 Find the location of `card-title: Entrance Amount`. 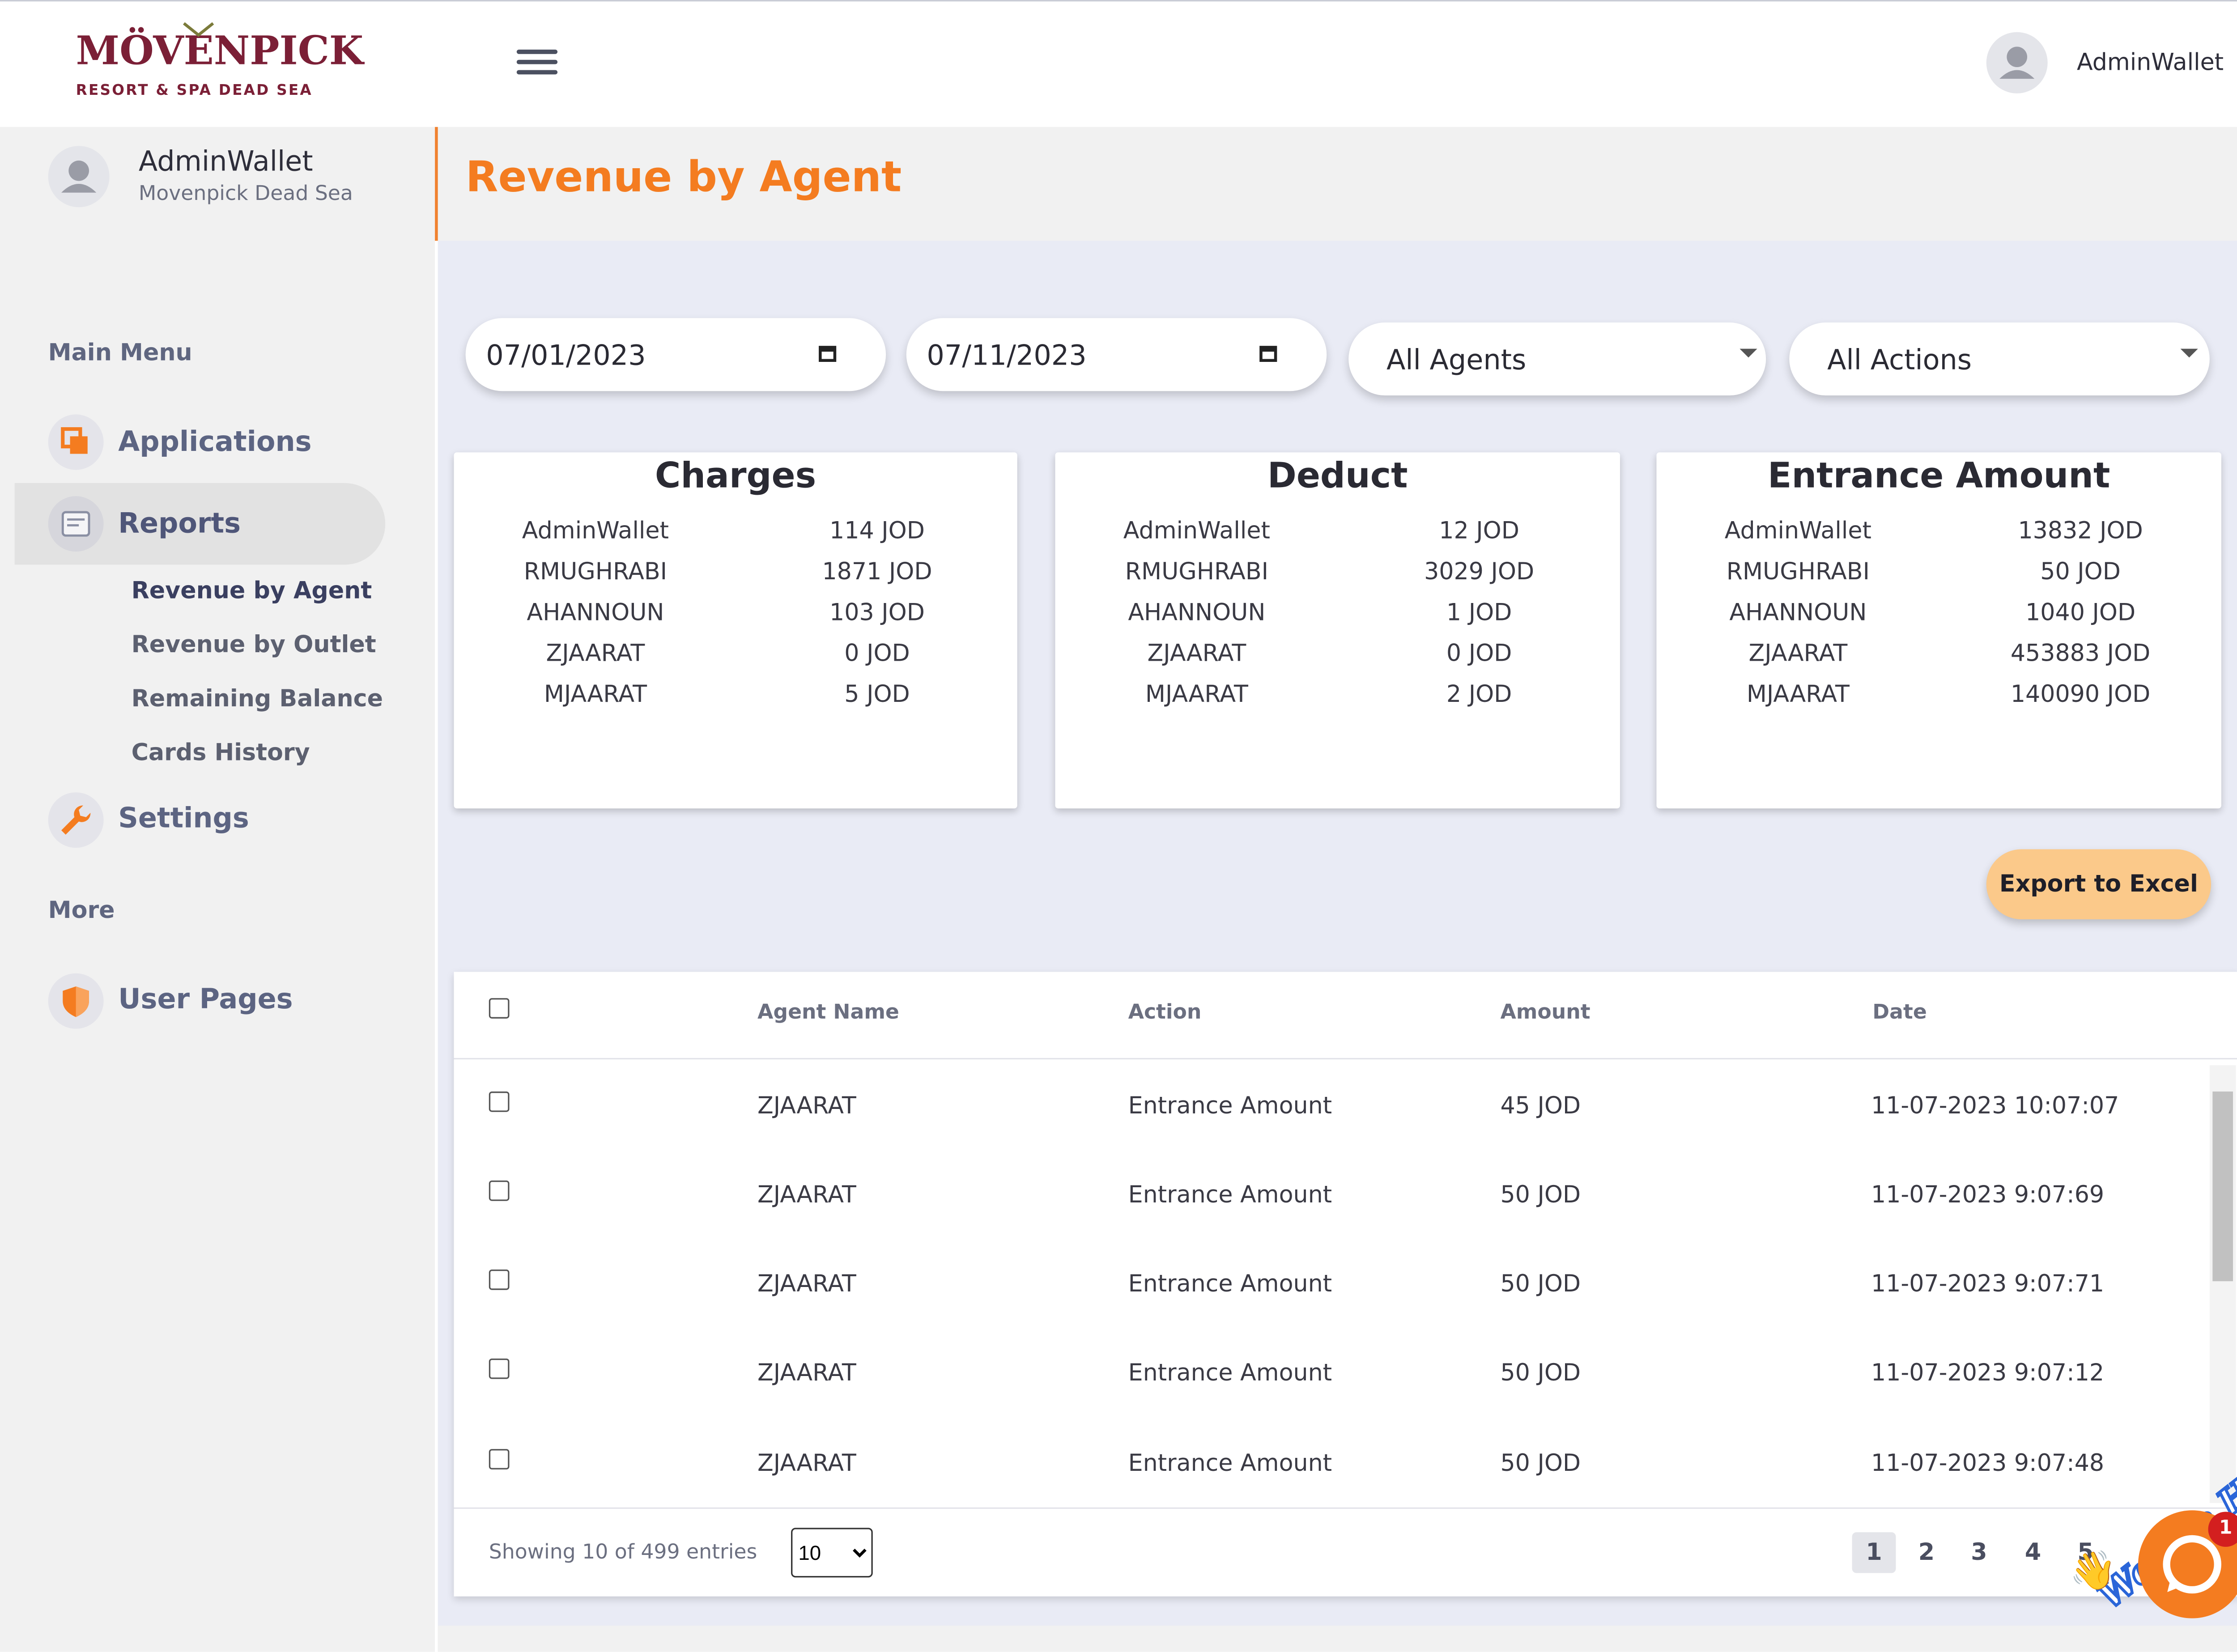

card-title: Entrance Amount is located at coordinates (1938, 476).